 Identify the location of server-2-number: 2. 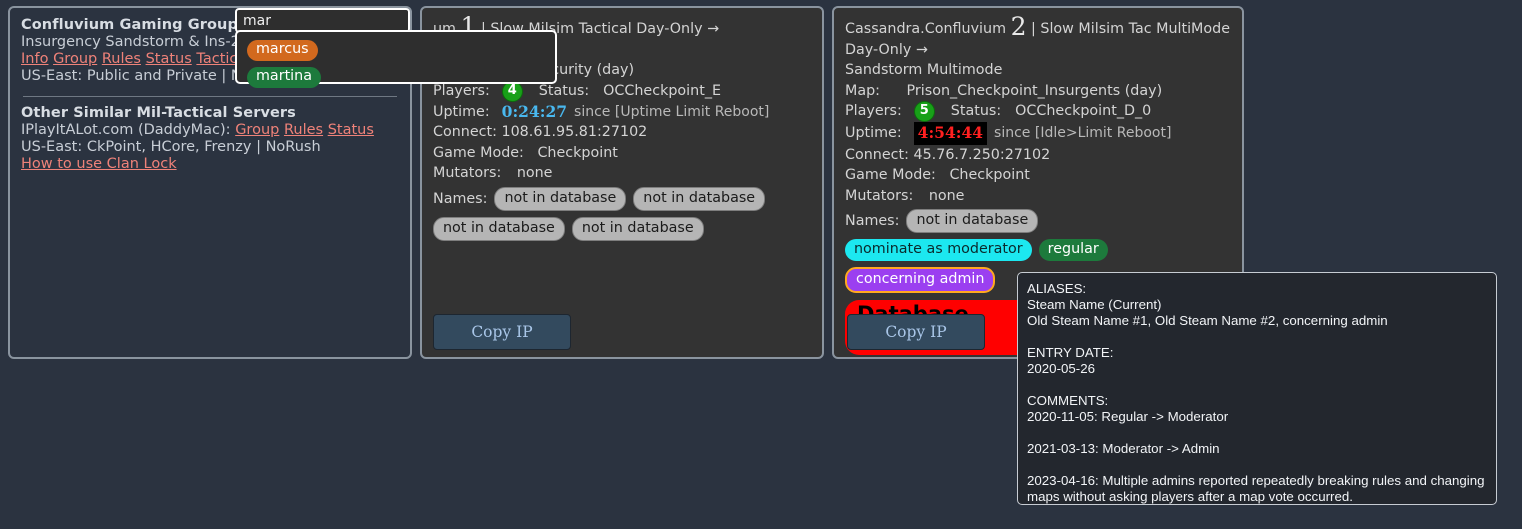
(1018, 26).